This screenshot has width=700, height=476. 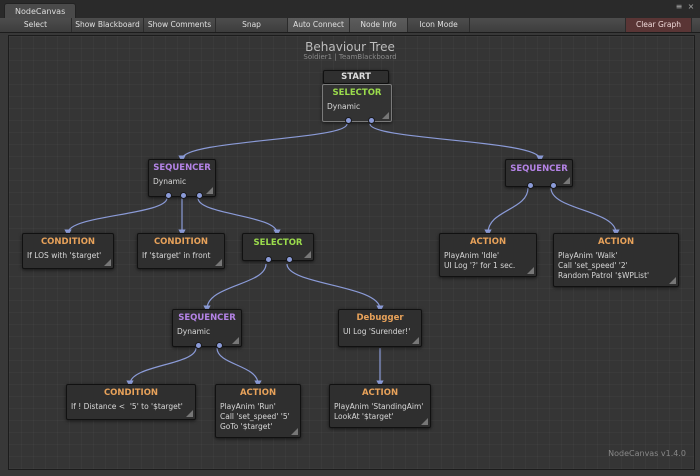 I want to click on action-walk-title: ACTION, so click(x=616, y=242).